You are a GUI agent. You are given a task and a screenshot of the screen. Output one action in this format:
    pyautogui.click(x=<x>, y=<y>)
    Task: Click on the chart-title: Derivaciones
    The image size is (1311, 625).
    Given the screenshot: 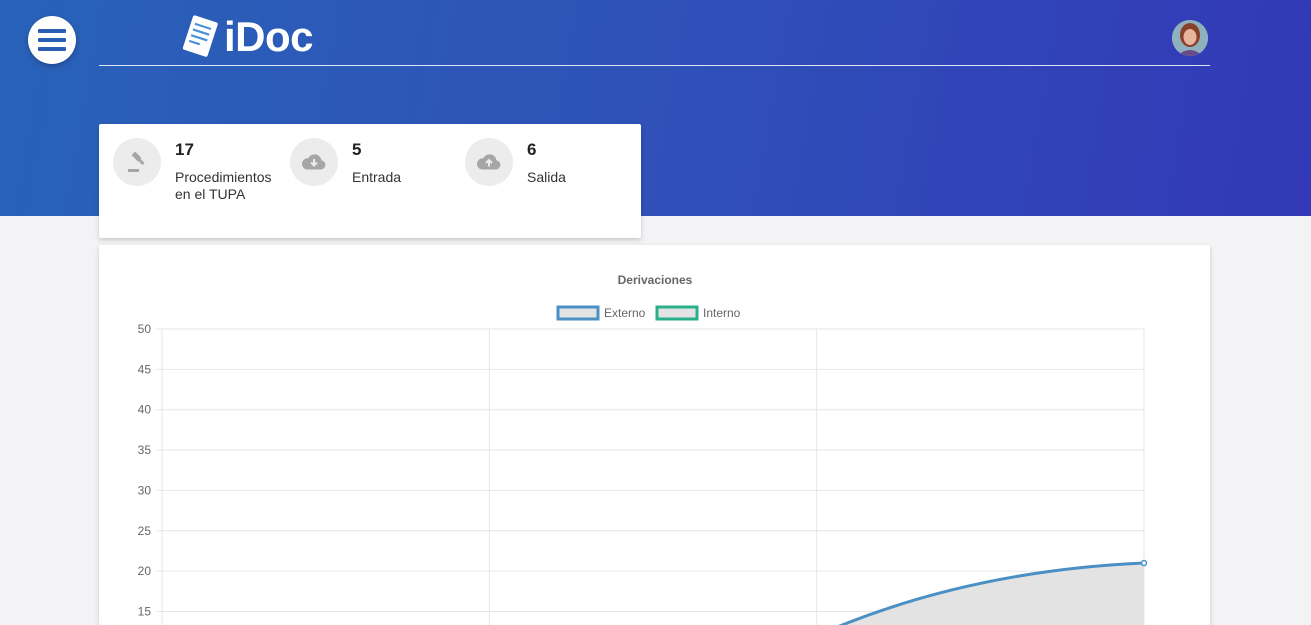 What is the action you would take?
    pyautogui.click(x=655, y=280)
    